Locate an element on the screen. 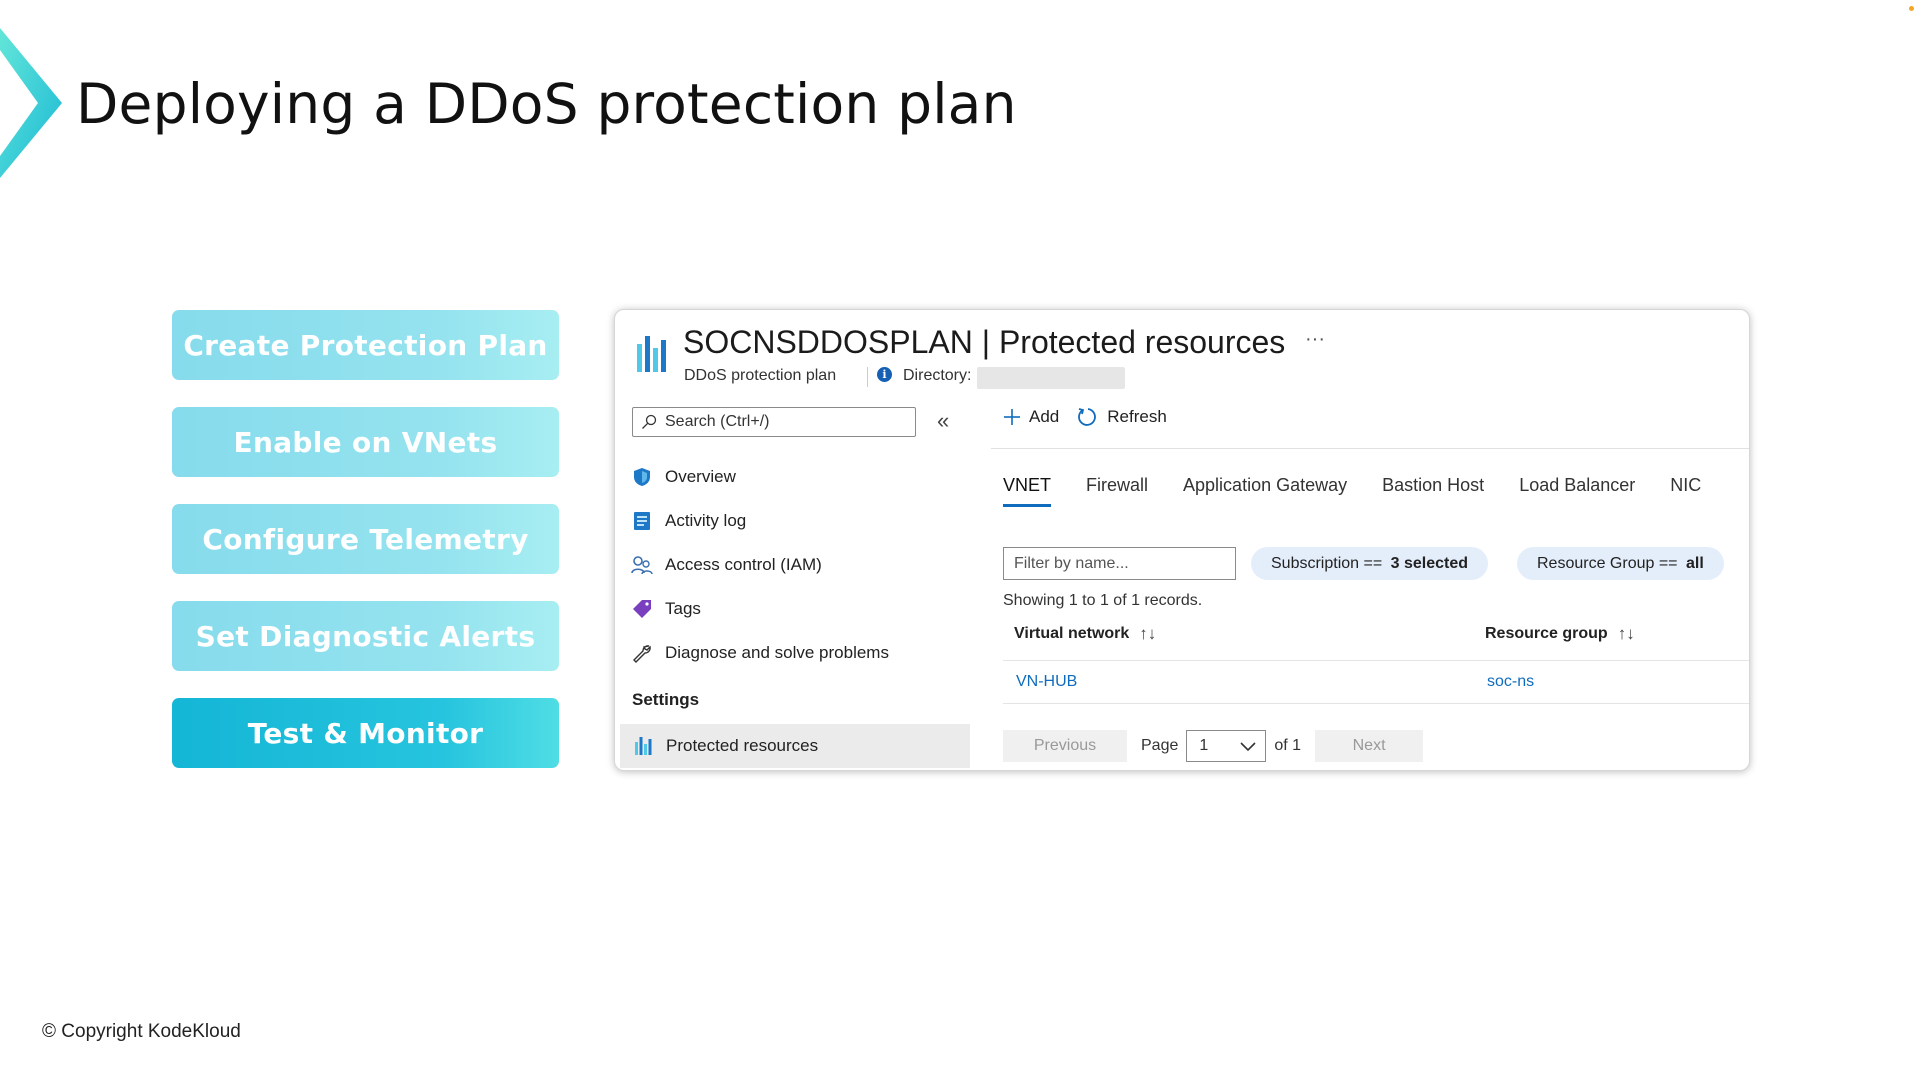 Image resolution: width=1920 pixels, height=1080 pixels. menu-item-overview: Overview is located at coordinates (798, 477).